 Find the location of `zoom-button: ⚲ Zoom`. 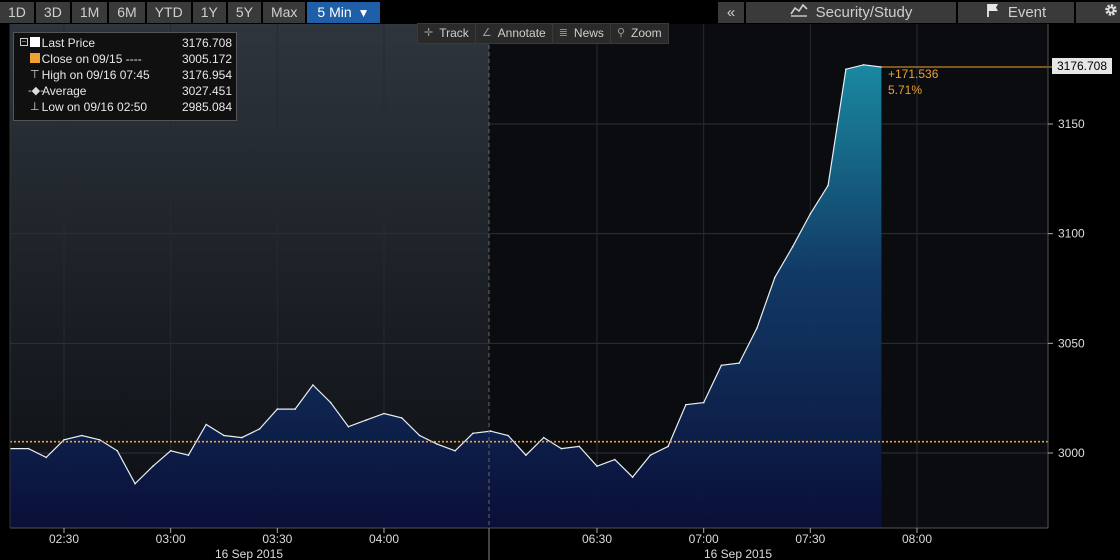

zoom-button: ⚲ Zoom is located at coordinates (639, 33).